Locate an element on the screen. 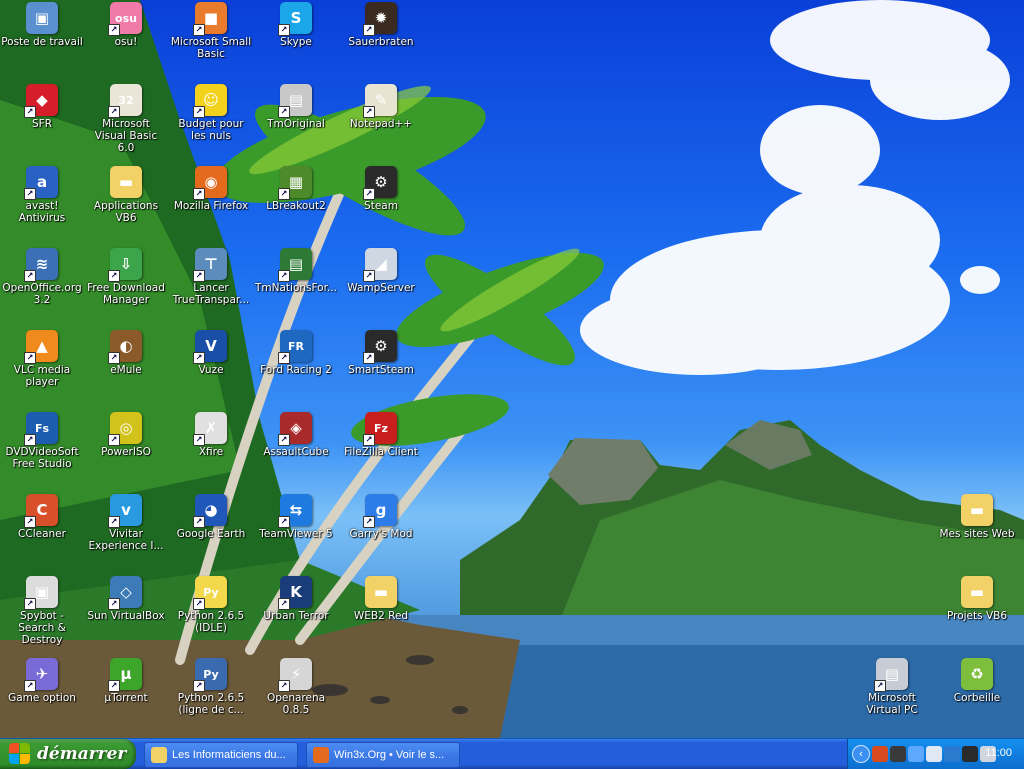  small-basic-icon: ■ ↗ is located at coordinates (210, 19).